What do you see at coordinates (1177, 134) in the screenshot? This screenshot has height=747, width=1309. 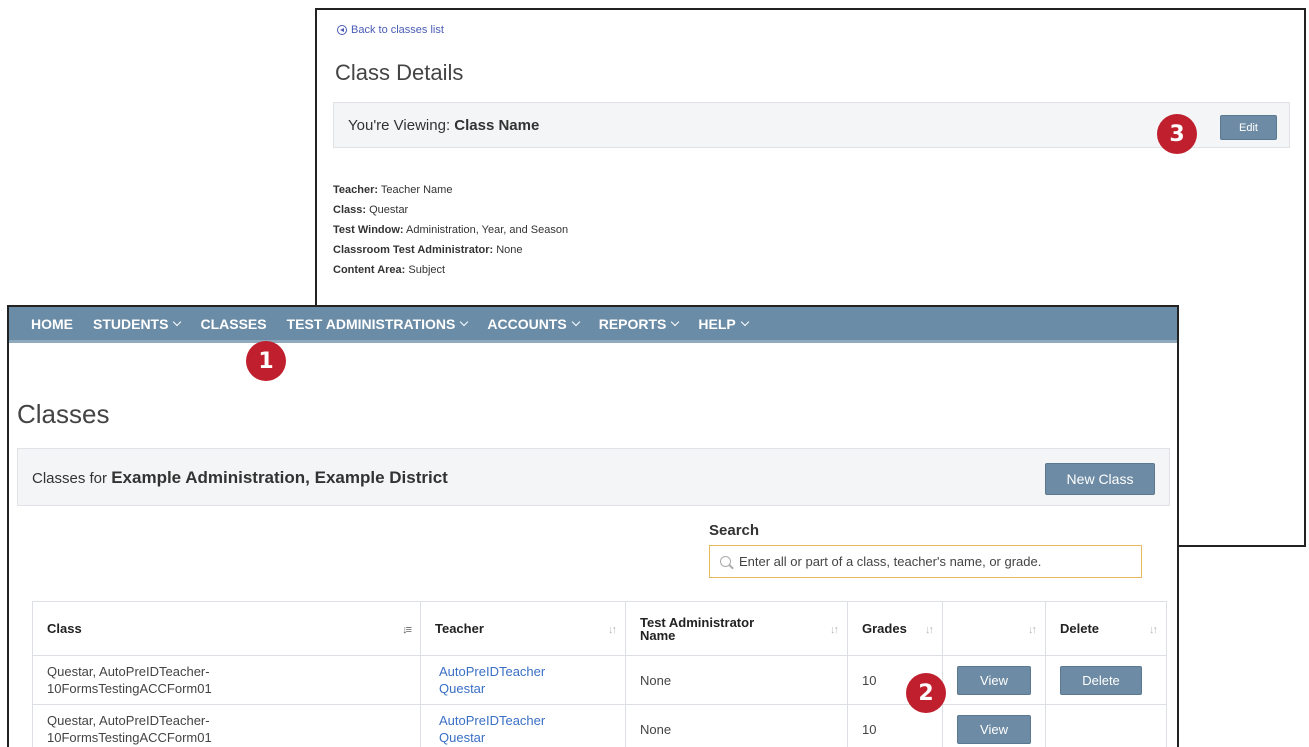 I see `callout-marker-3: 3` at bounding box center [1177, 134].